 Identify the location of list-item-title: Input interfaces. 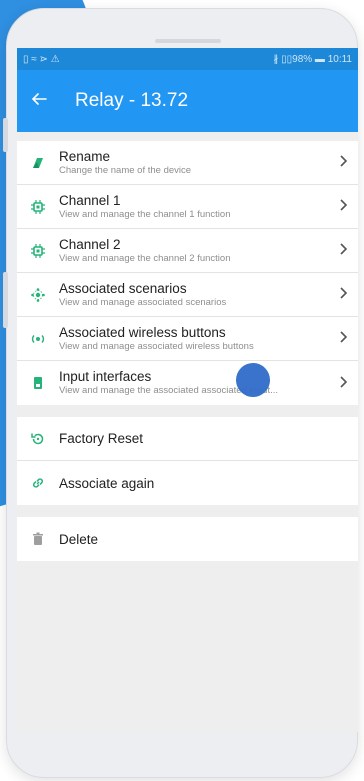
(105, 376).